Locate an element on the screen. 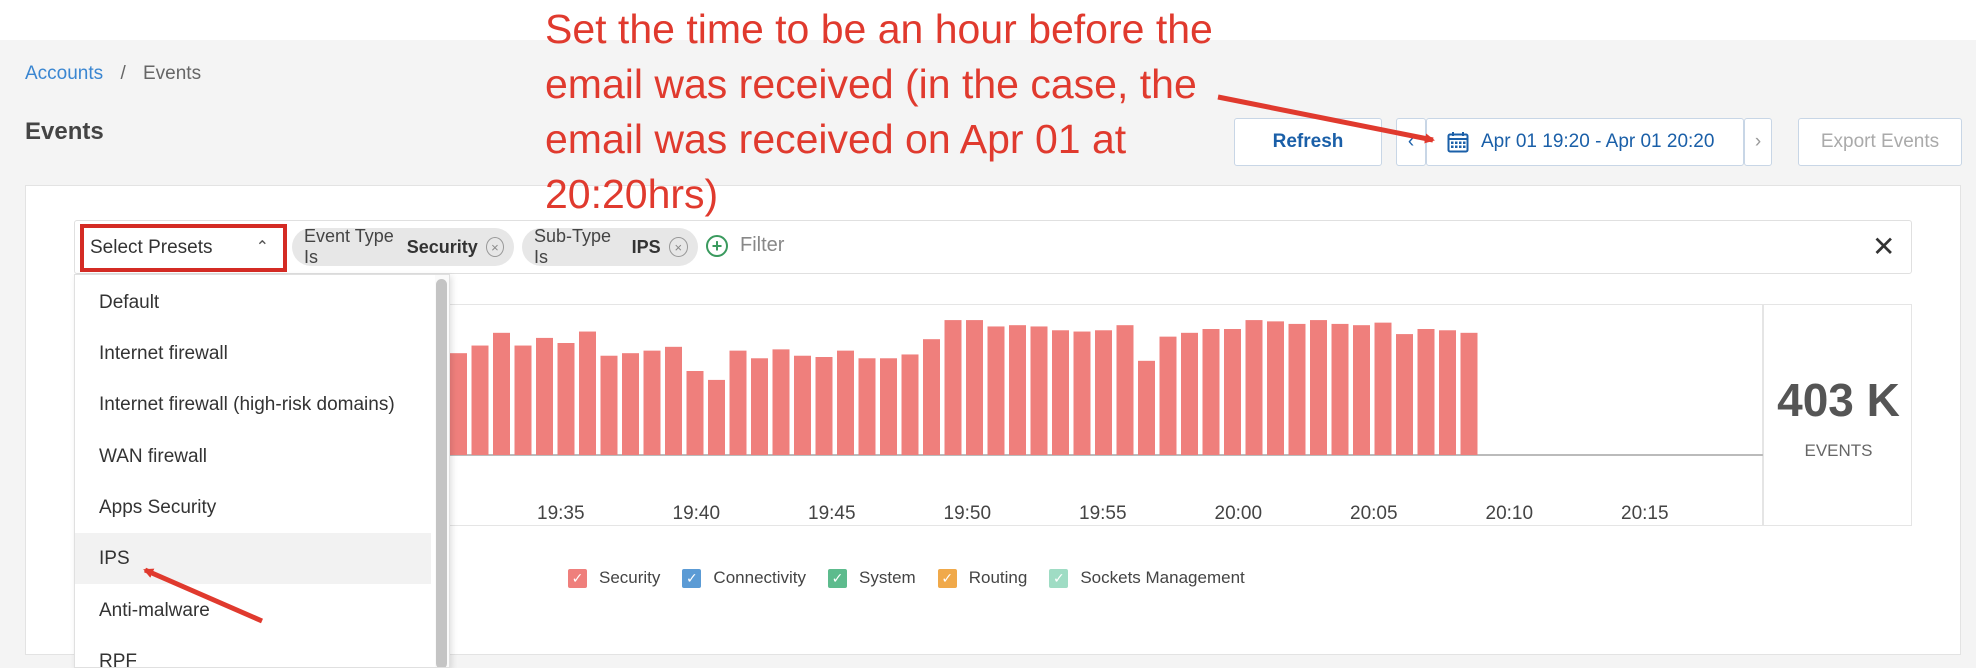  preset-option: Default is located at coordinates (253, 302).